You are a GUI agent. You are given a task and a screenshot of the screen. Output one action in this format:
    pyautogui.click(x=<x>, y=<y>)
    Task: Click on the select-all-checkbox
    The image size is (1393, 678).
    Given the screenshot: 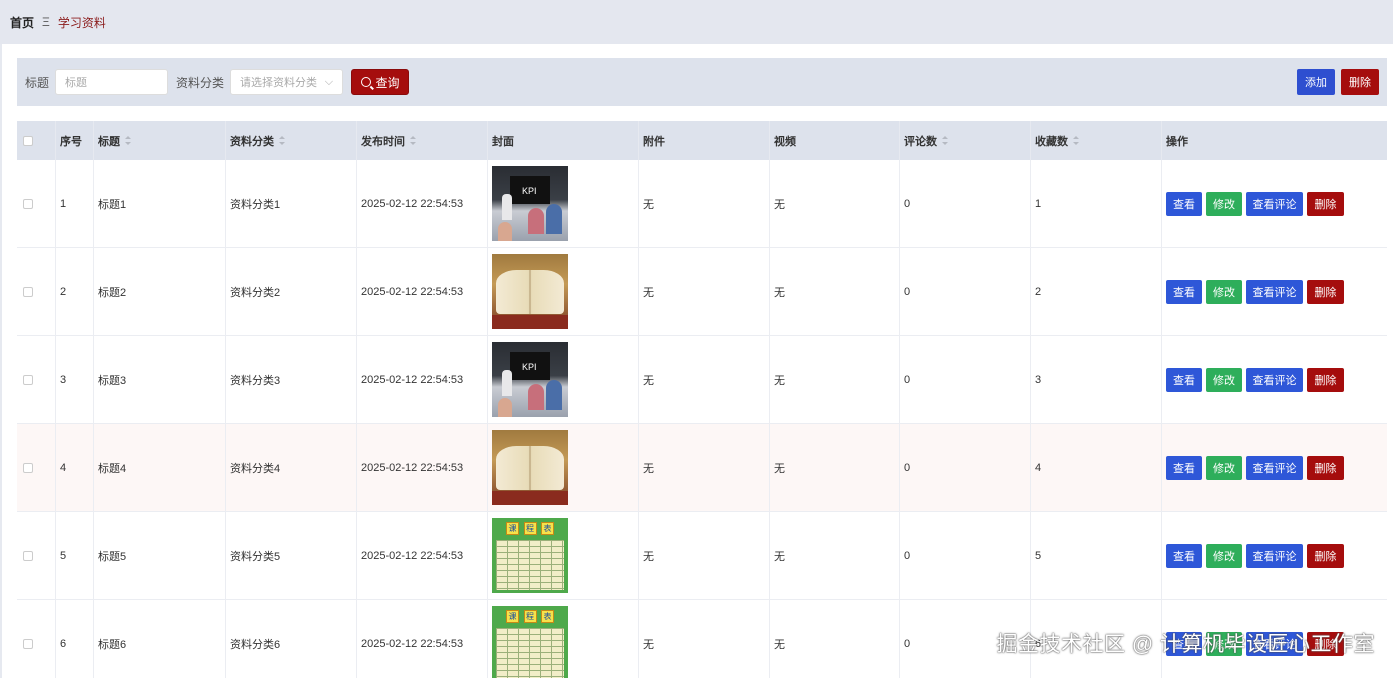 What is the action you would take?
    pyautogui.click(x=28, y=140)
    